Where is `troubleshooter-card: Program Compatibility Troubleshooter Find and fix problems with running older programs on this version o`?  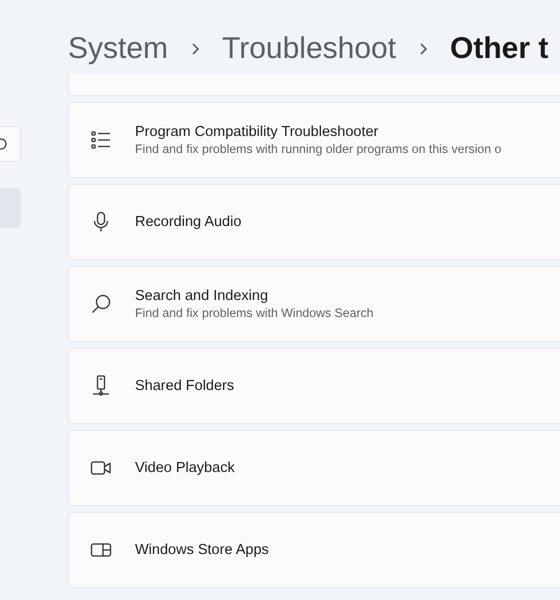
troubleshooter-card: Program Compatibility Troubleshooter Find and fix problems with running older programs on this version o is located at coordinates (314, 140).